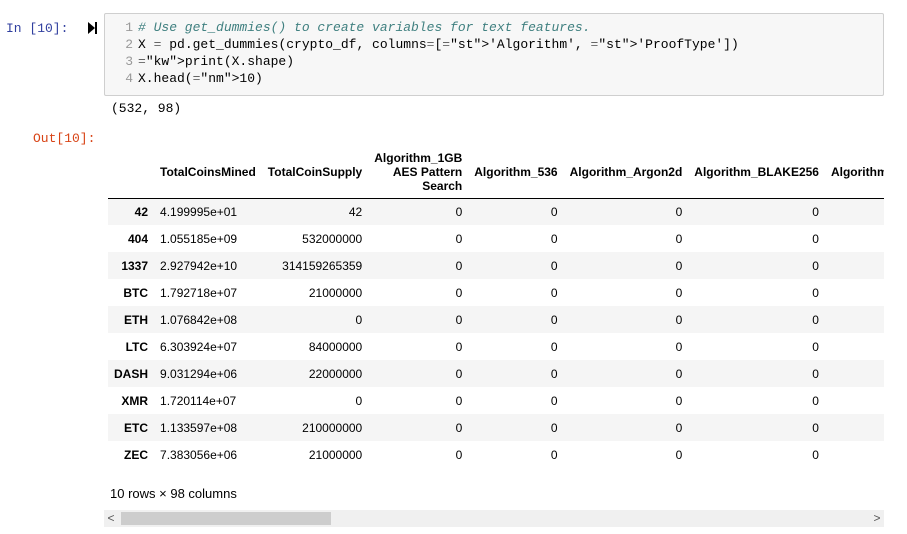  I want to click on column-header: Algorithm_Bl, so click(857, 171).